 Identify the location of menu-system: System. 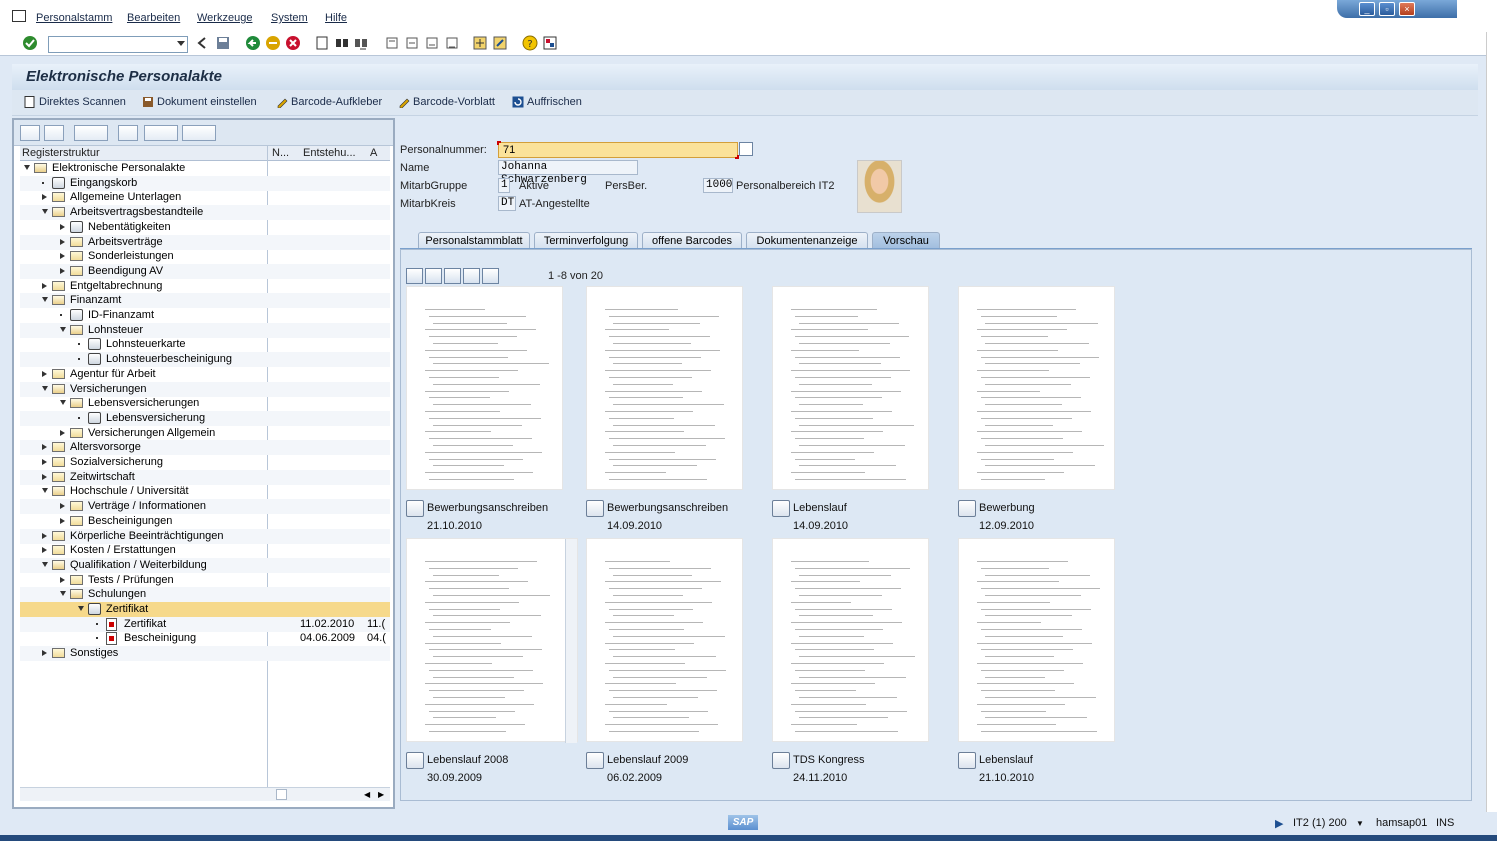
(289, 18).